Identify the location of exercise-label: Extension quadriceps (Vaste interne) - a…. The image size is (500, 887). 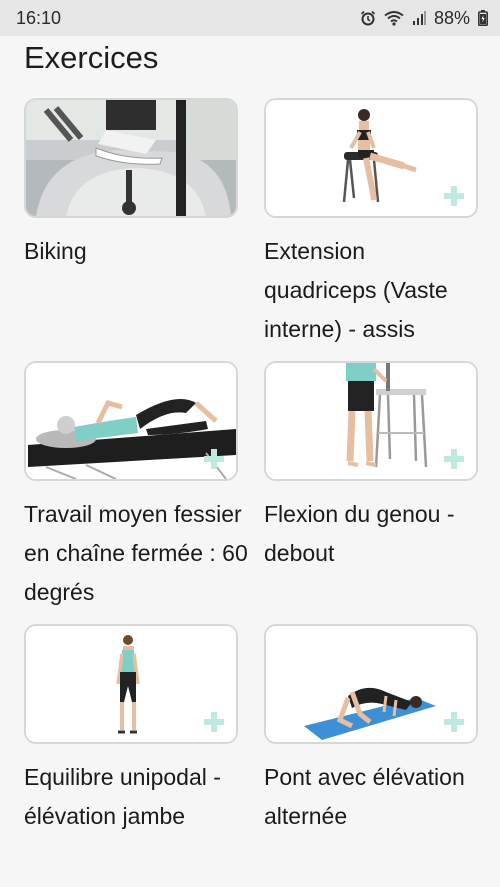
(356, 290).